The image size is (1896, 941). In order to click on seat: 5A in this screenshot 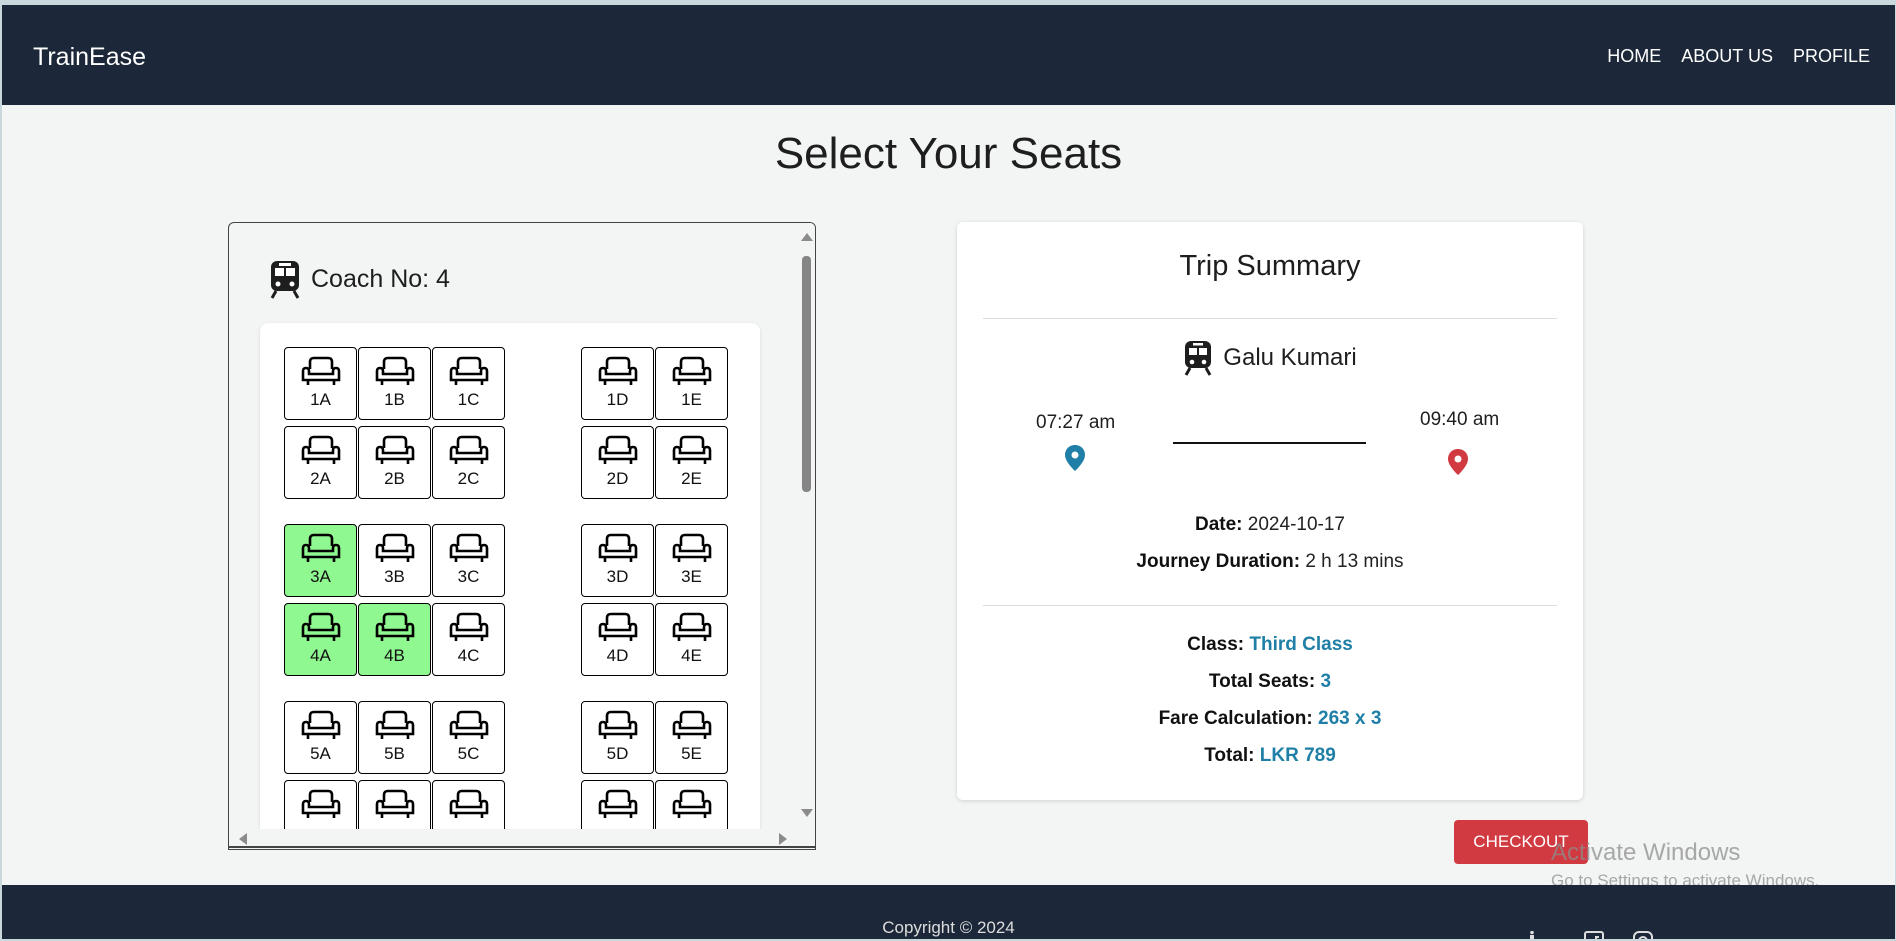, I will do `click(320, 737)`.